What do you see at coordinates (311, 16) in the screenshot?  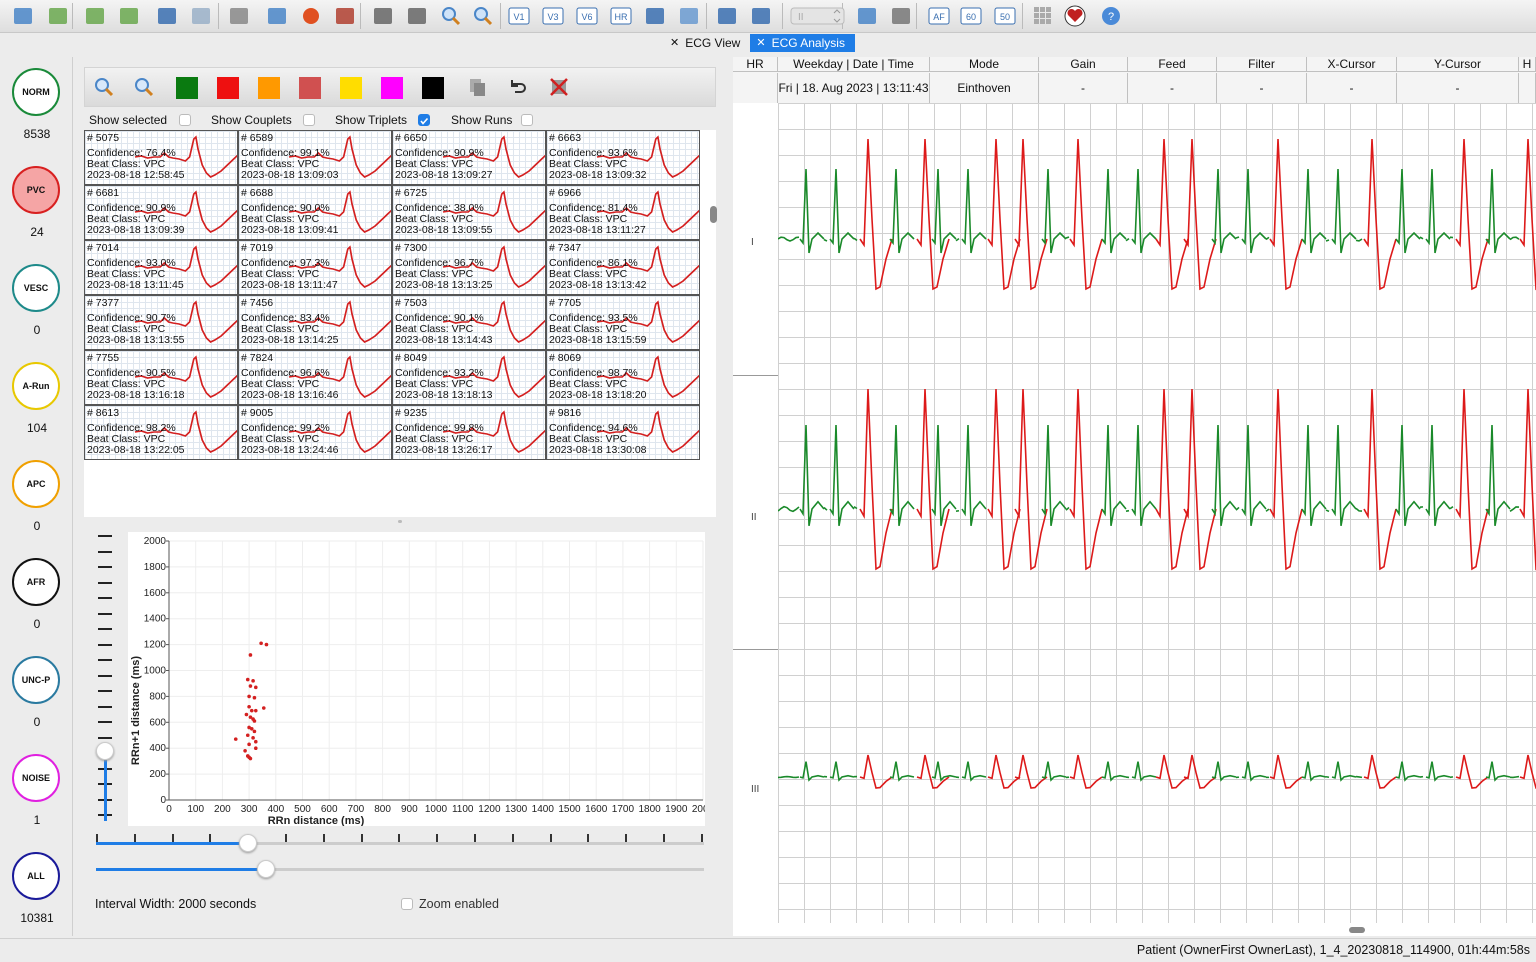 I see `record-icon` at bounding box center [311, 16].